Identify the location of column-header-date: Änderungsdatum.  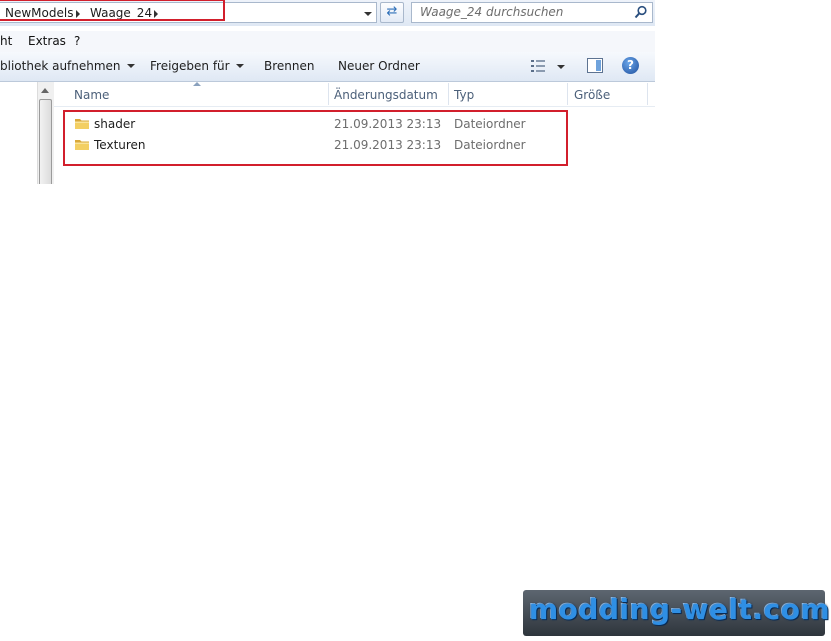
(386, 95).